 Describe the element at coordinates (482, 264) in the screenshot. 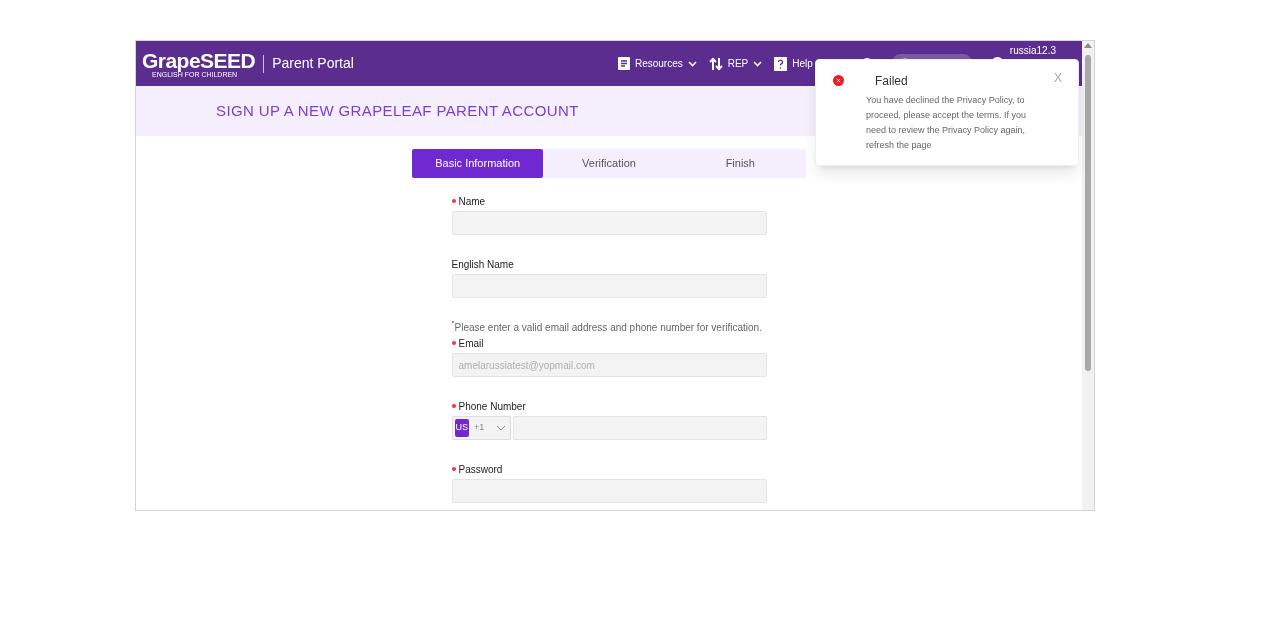

I see `field-label: English Name` at that location.